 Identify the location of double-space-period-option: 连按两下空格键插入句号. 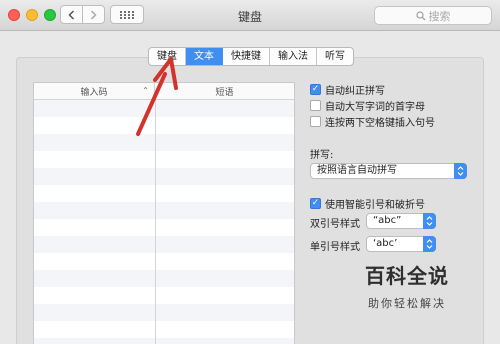
(372, 121).